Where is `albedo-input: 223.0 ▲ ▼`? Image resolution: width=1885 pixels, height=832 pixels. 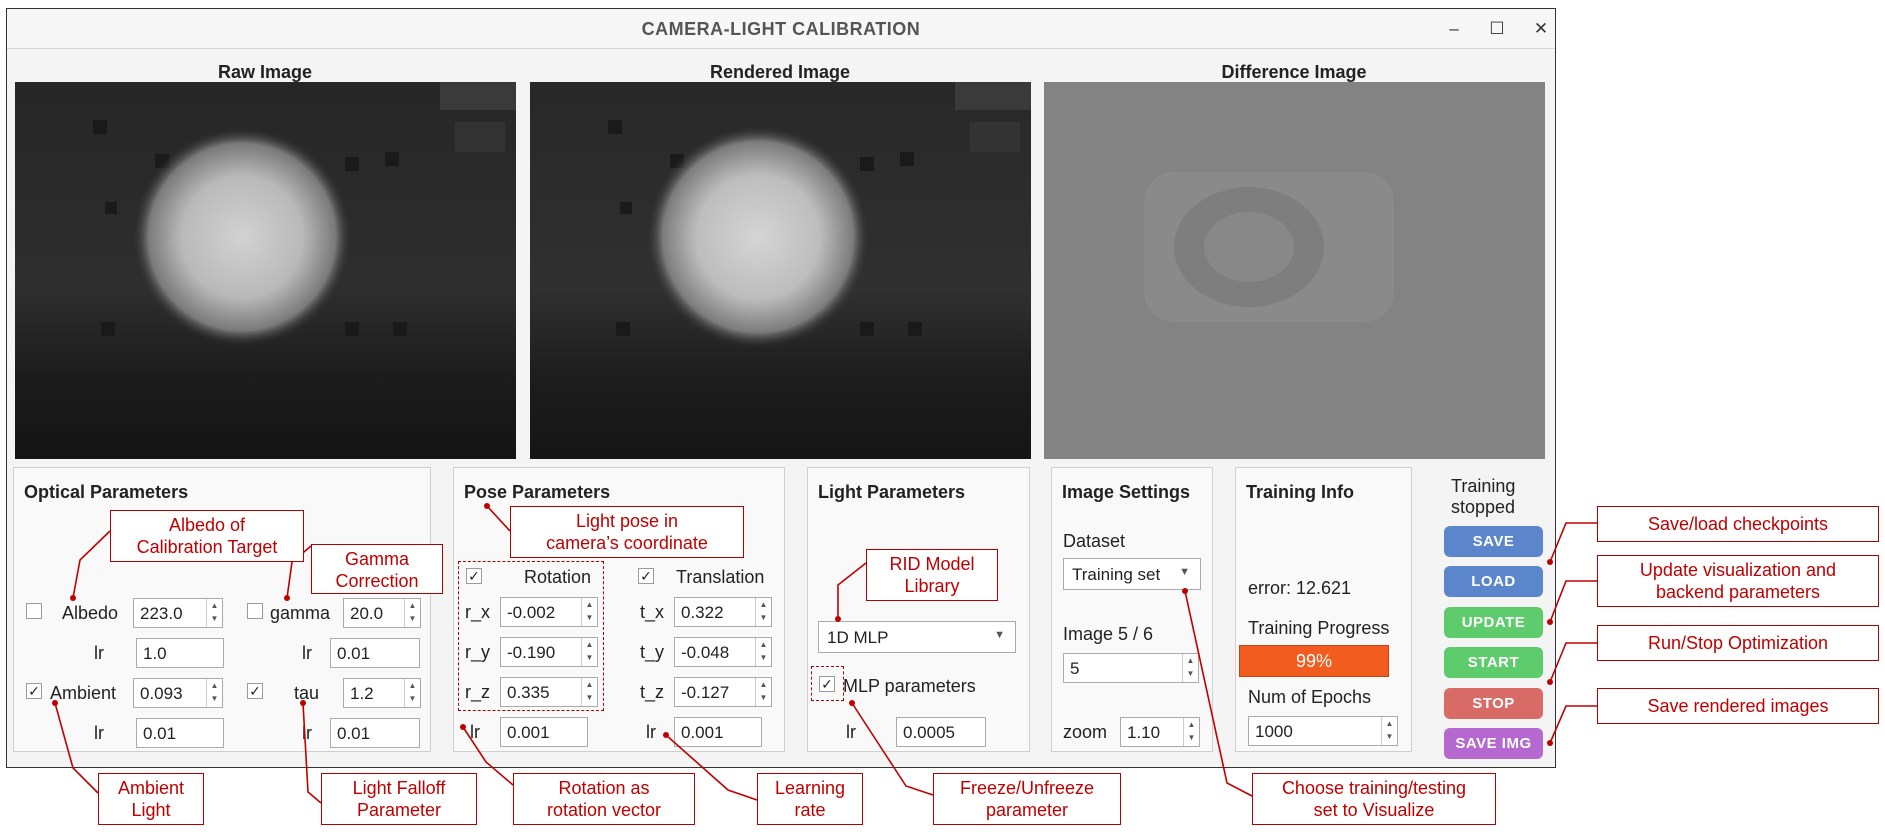
albedo-input: 223.0 ▲ ▼ is located at coordinates (178, 613).